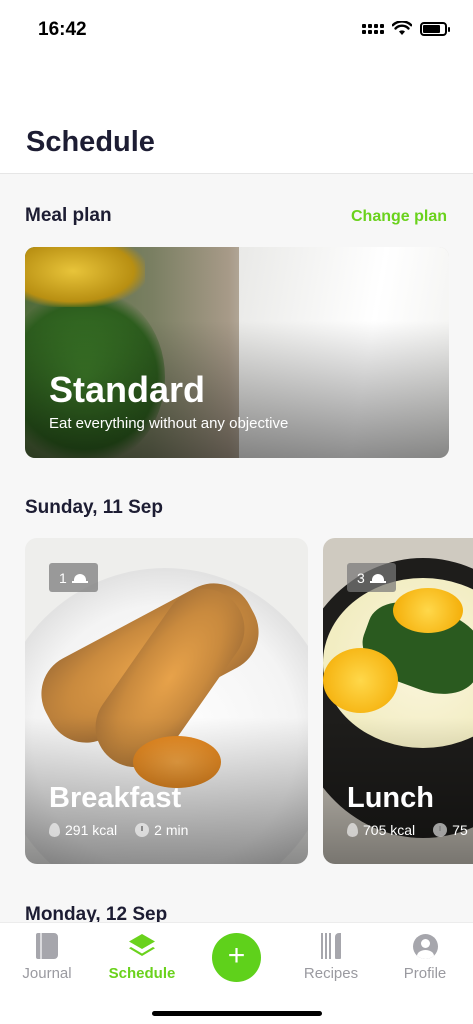 Image resolution: width=473 pixels, height=1024 pixels. I want to click on battery-level, so click(431, 28).